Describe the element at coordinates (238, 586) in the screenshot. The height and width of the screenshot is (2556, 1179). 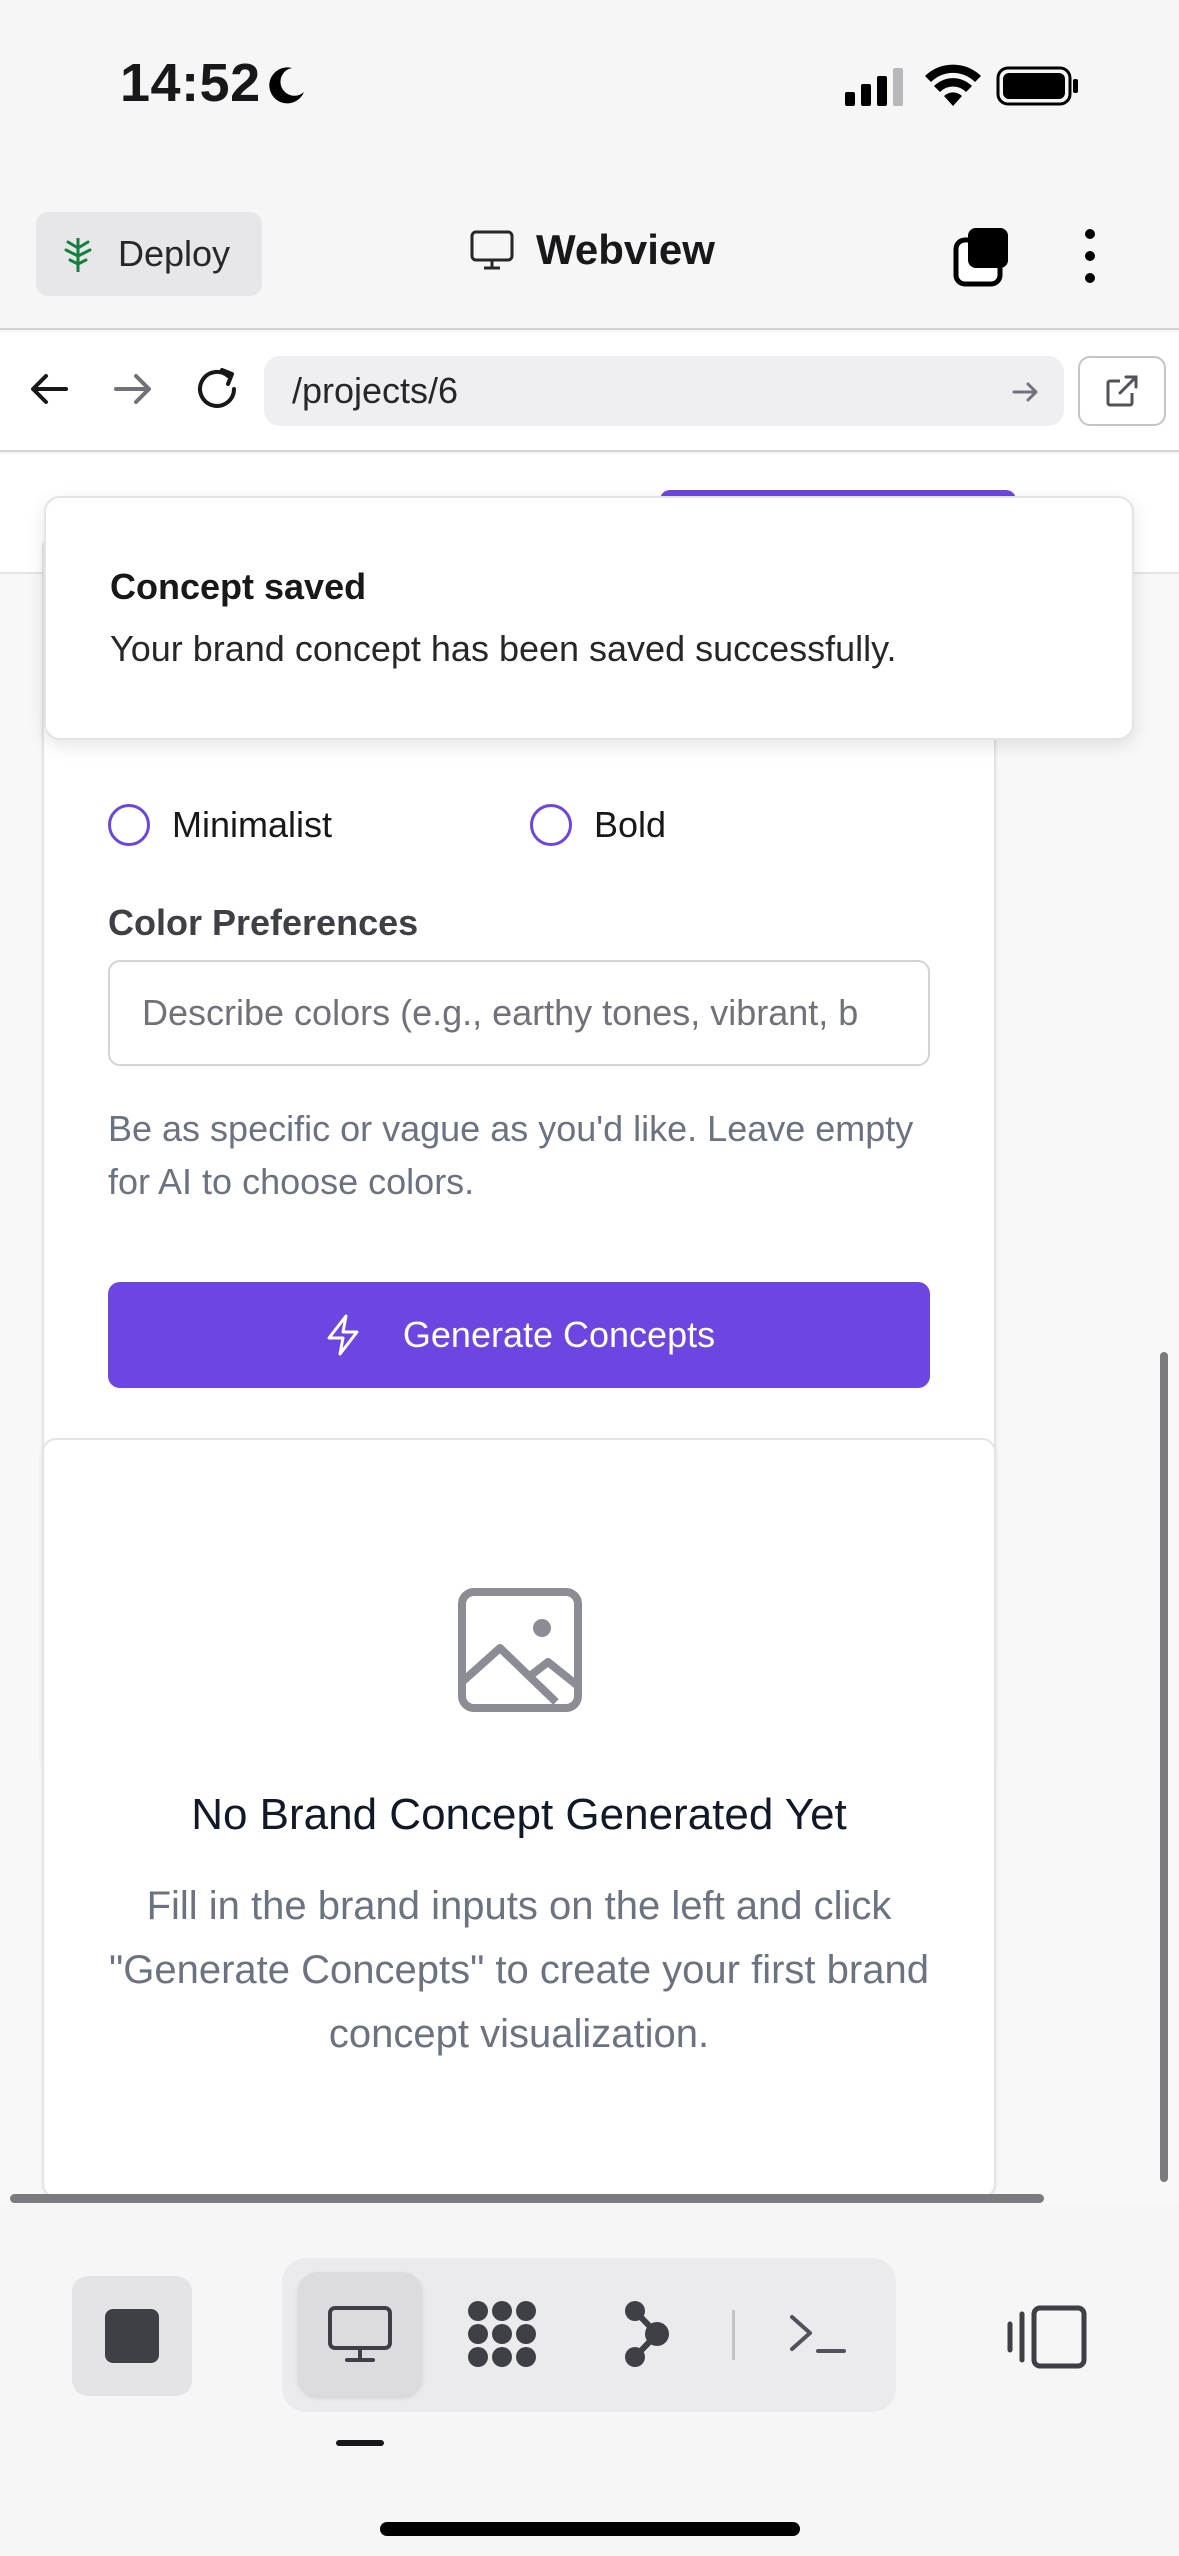
I see `toast-title: Concept saved` at that location.